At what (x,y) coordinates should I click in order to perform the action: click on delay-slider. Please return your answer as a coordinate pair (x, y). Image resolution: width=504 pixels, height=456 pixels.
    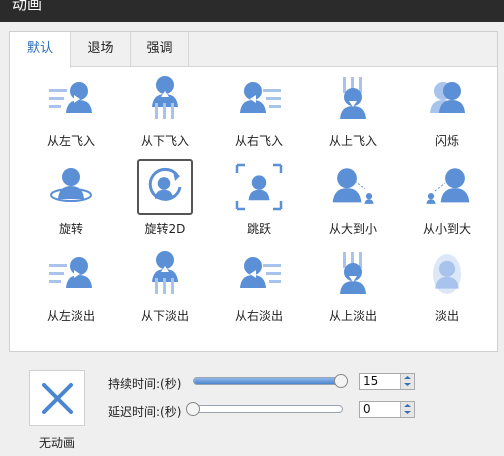
    Looking at the image, I should click on (268, 409).